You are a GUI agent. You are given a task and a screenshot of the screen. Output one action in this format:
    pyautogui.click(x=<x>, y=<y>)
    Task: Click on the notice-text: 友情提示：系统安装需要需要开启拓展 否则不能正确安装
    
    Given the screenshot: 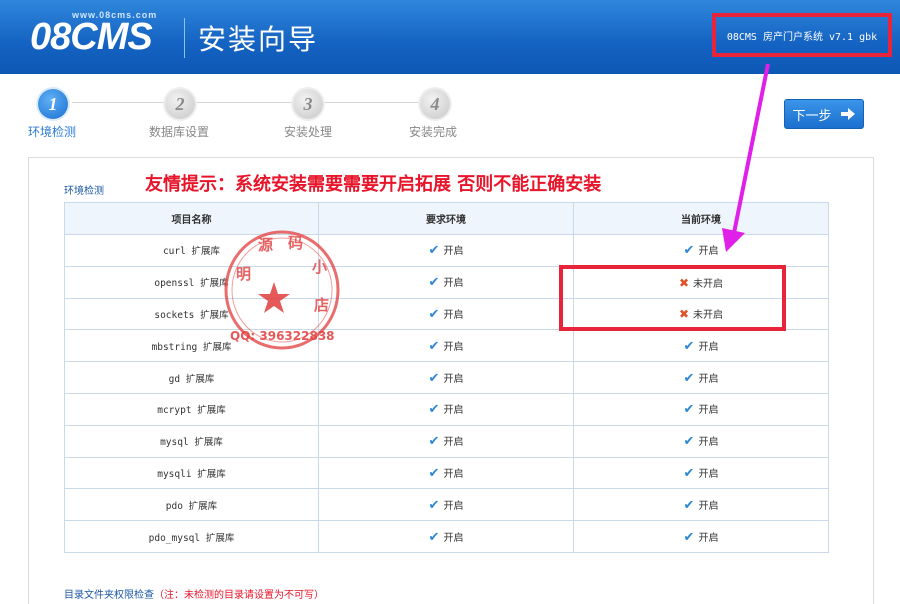 What is the action you would take?
    pyautogui.click(x=373, y=184)
    